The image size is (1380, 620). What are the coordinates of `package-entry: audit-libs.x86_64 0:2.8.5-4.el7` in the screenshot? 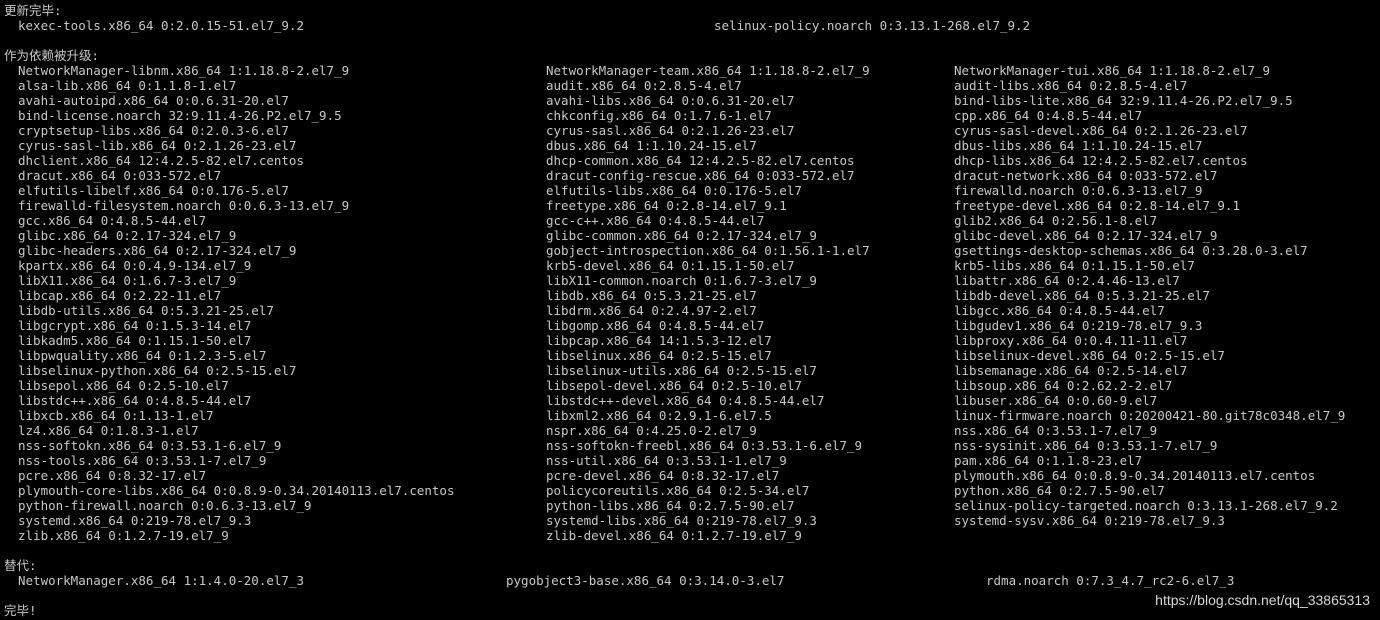 It's located at (1071, 85).